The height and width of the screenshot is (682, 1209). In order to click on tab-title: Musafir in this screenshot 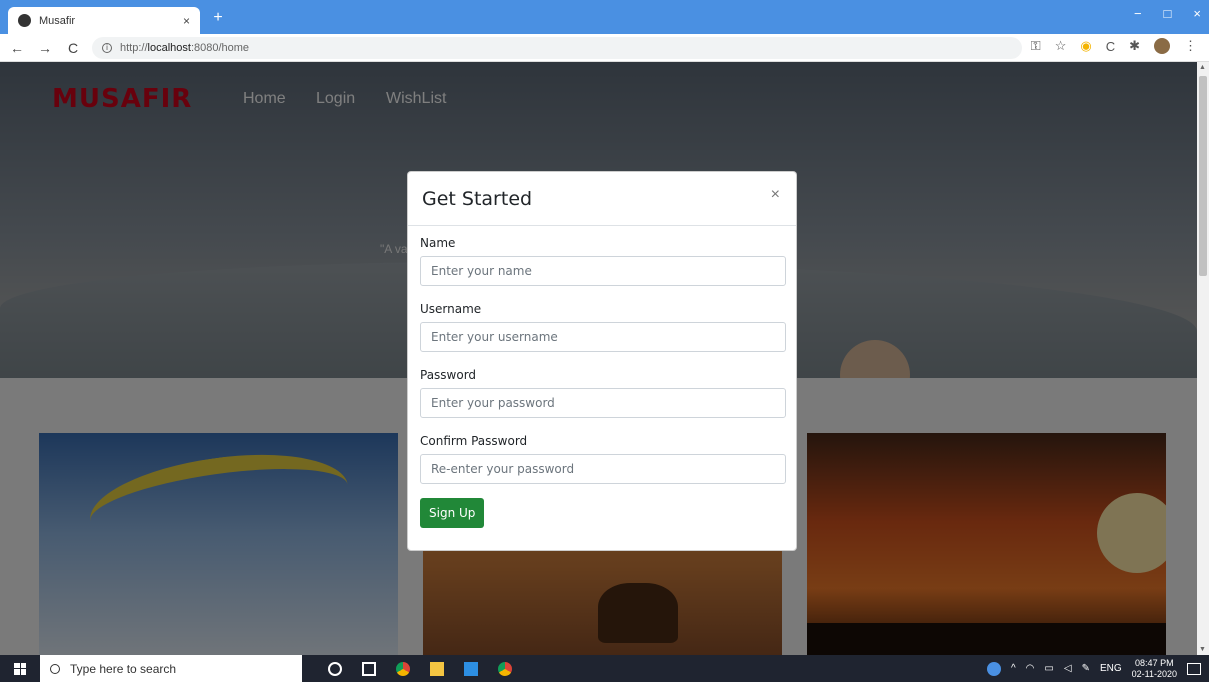, I will do `click(57, 20)`.